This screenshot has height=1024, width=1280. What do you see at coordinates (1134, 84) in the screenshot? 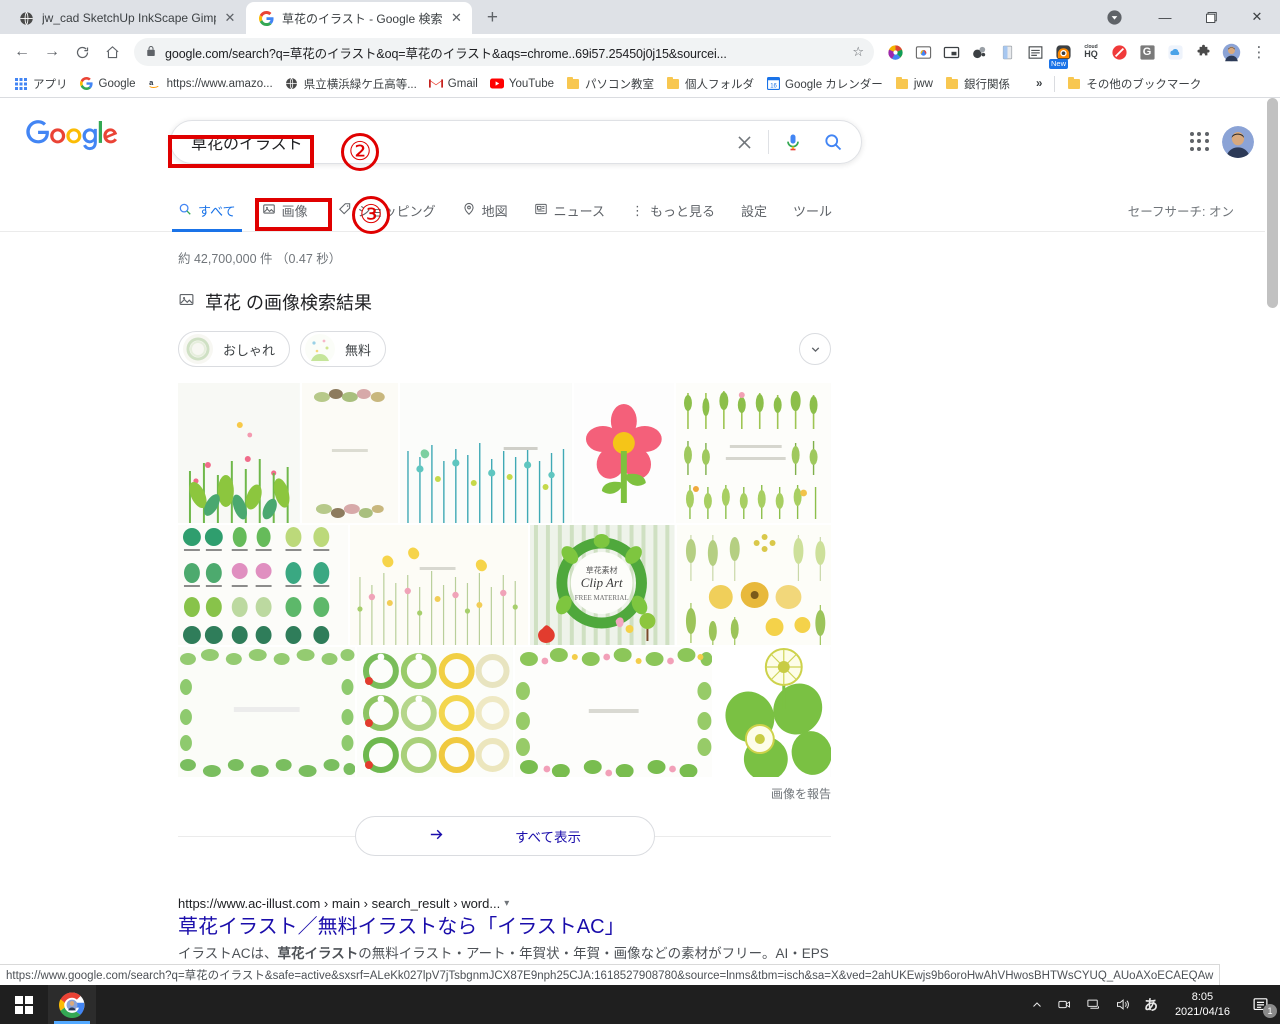
I see `bookmark-other-bookmarks: その他のブックマーク` at bounding box center [1134, 84].